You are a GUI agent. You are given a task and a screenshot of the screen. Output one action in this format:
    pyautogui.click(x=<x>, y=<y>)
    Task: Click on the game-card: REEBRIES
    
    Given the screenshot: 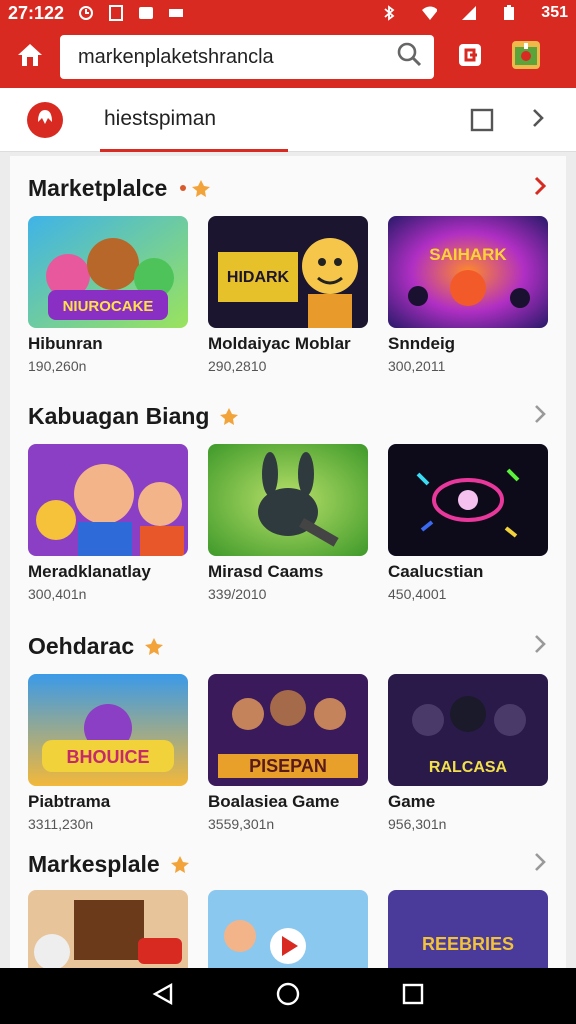 What is the action you would take?
    pyautogui.click(x=468, y=929)
    